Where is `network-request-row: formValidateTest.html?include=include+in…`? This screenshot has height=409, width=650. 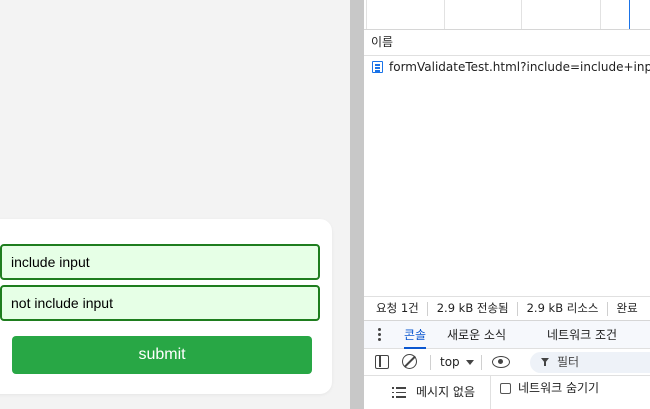
network-request-row: formValidateTest.html?include=include+in… is located at coordinates (507, 67).